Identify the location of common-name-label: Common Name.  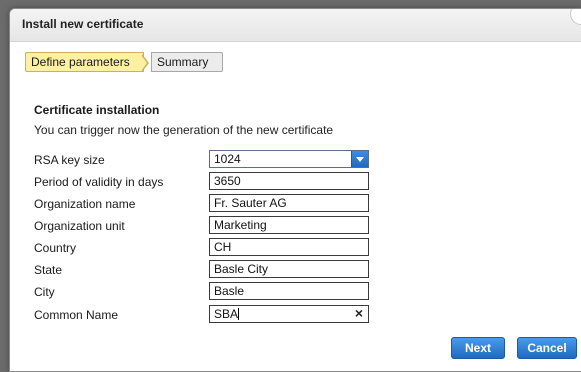
(76, 315).